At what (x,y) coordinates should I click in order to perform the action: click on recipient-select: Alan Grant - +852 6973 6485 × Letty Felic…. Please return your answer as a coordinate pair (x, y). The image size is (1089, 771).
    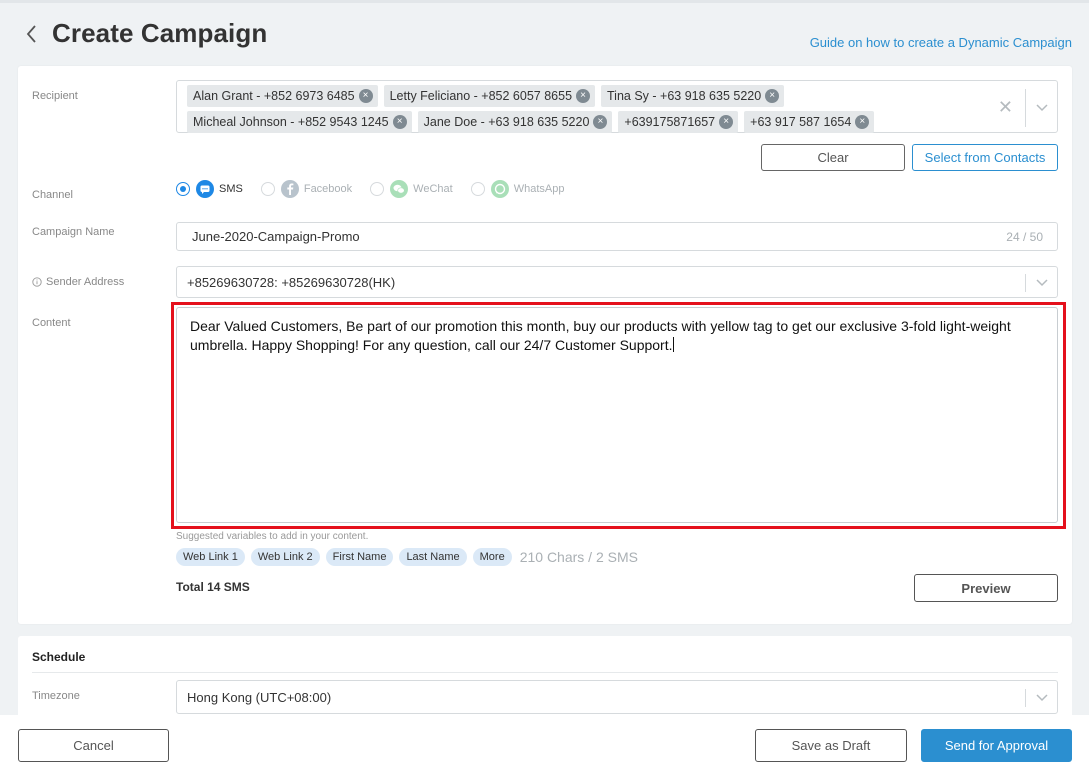
    Looking at the image, I should click on (617, 106).